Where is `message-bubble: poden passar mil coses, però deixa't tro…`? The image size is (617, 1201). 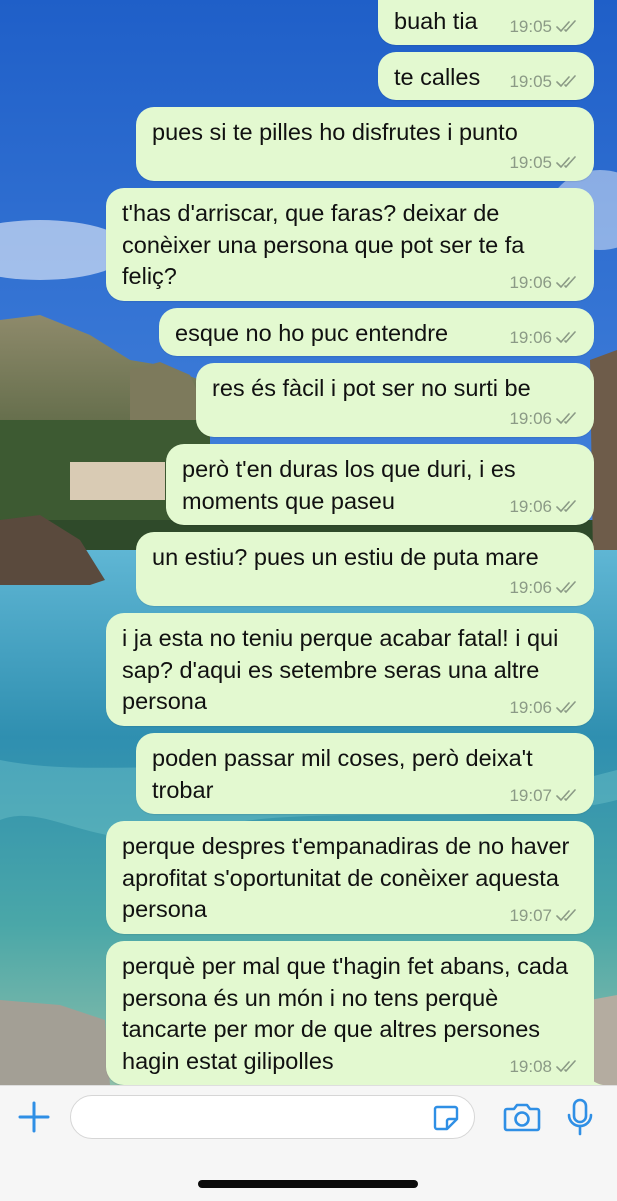
message-bubble: poden passar mil coses, però deixa't tro… is located at coordinates (365, 773).